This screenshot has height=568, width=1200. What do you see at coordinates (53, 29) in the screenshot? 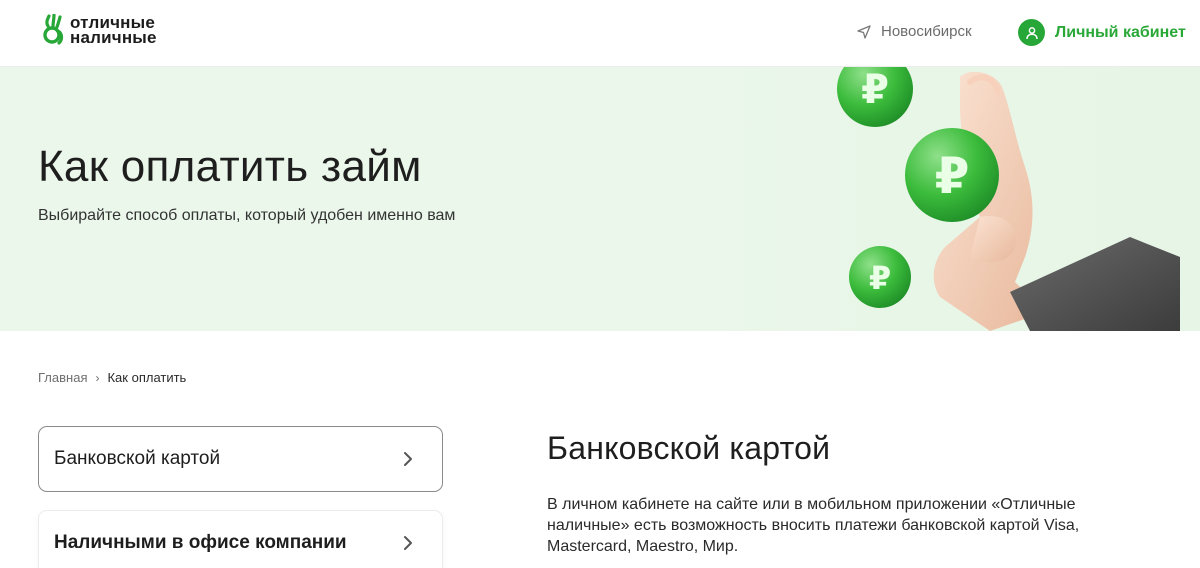
I see `ok-hand-logo-icon` at bounding box center [53, 29].